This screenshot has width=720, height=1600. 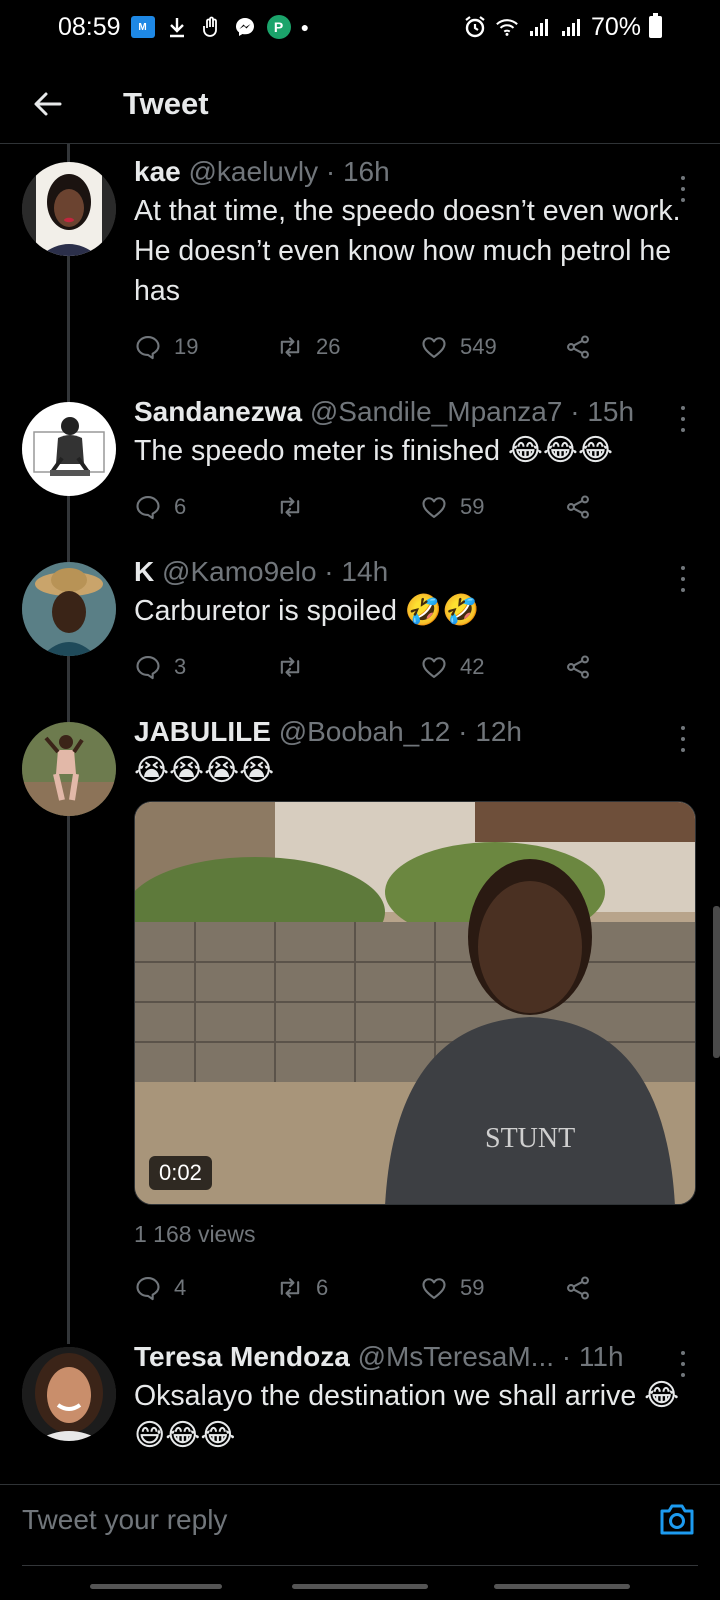 I want to click on tweet-text-content: The speedo meter is finished, so click(x=321, y=451).